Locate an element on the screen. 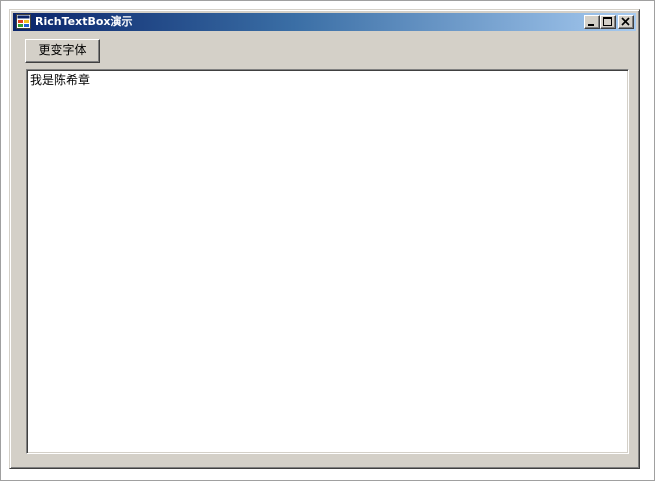 The width and height of the screenshot is (655, 481). maximize-icon is located at coordinates (607, 21).